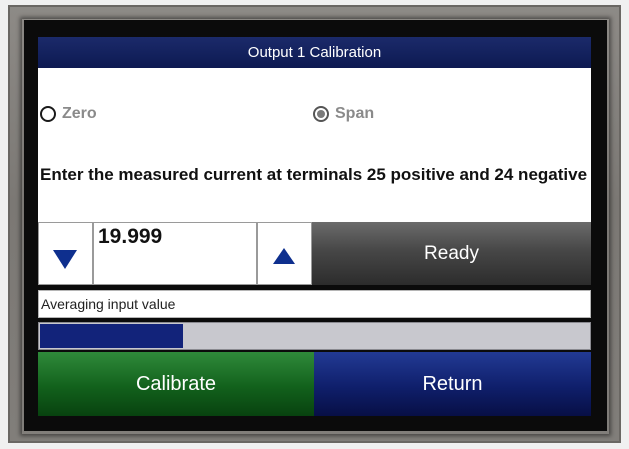  I want to click on increment-button, so click(284, 253).